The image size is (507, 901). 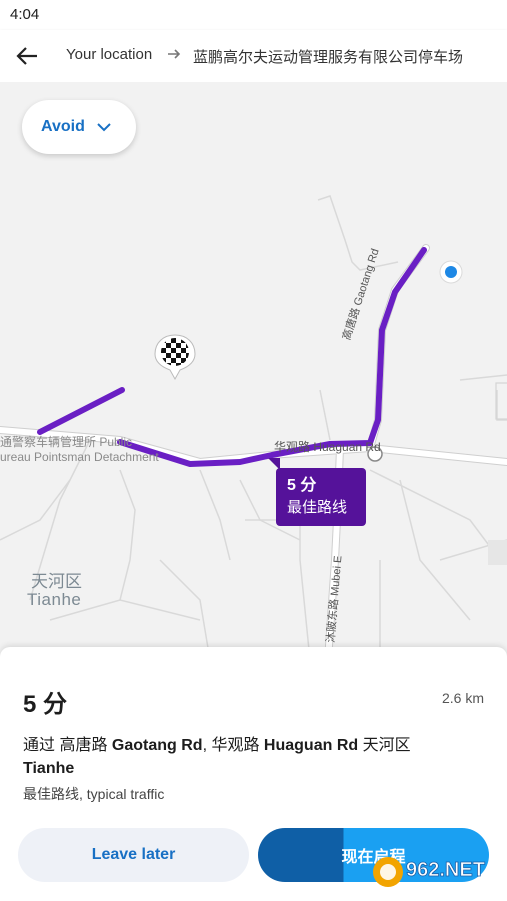 I want to click on chevron-down-icon, so click(x=104, y=127).